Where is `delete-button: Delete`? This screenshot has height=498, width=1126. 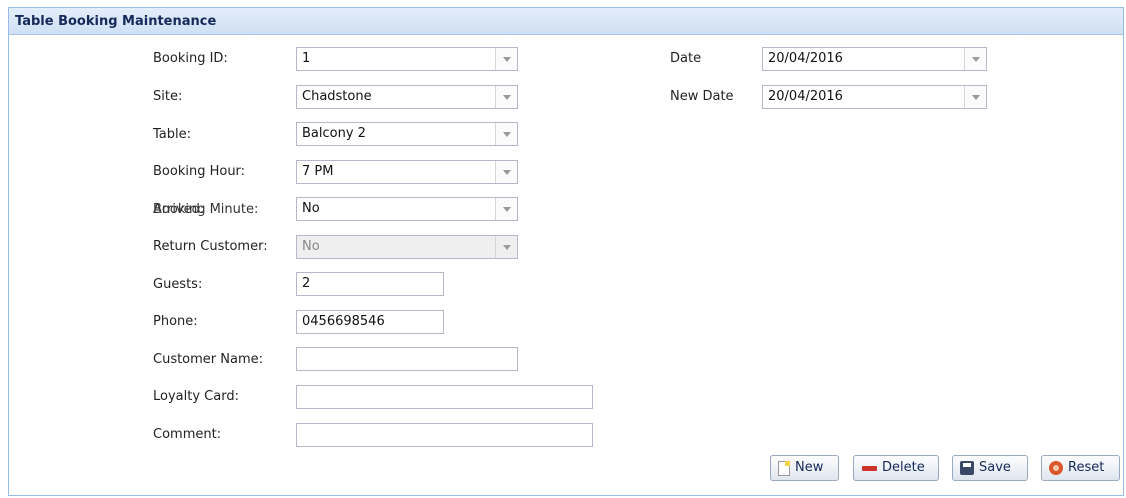 delete-button: Delete is located at coordinates (896, 468).